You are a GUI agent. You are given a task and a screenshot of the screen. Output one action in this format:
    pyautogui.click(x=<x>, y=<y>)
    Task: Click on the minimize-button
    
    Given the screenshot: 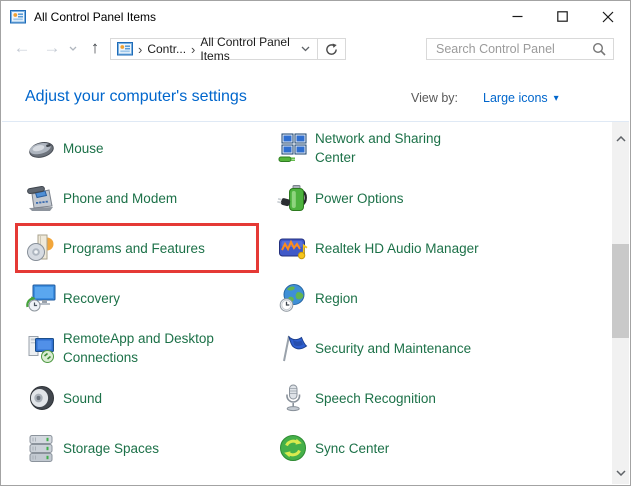 What is the action you would take?
    pyautogui.click(x=517, y=16)
    